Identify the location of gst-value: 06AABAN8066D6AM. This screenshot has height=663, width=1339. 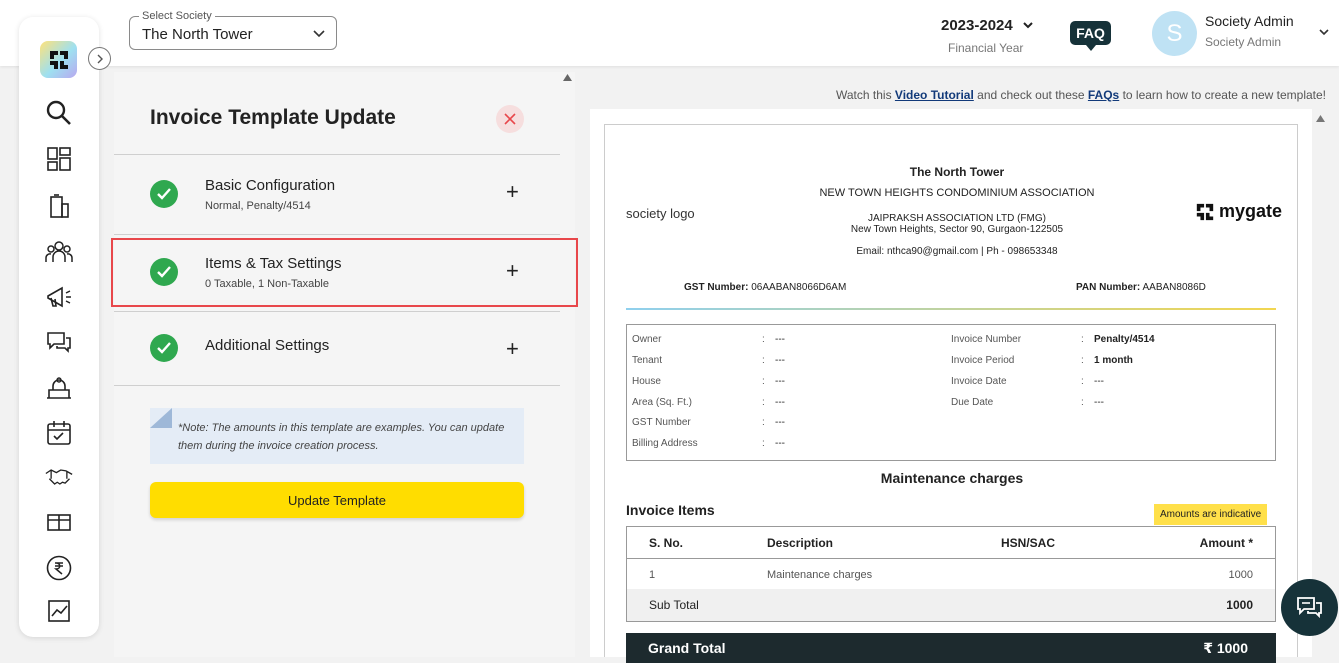
(799, 287).